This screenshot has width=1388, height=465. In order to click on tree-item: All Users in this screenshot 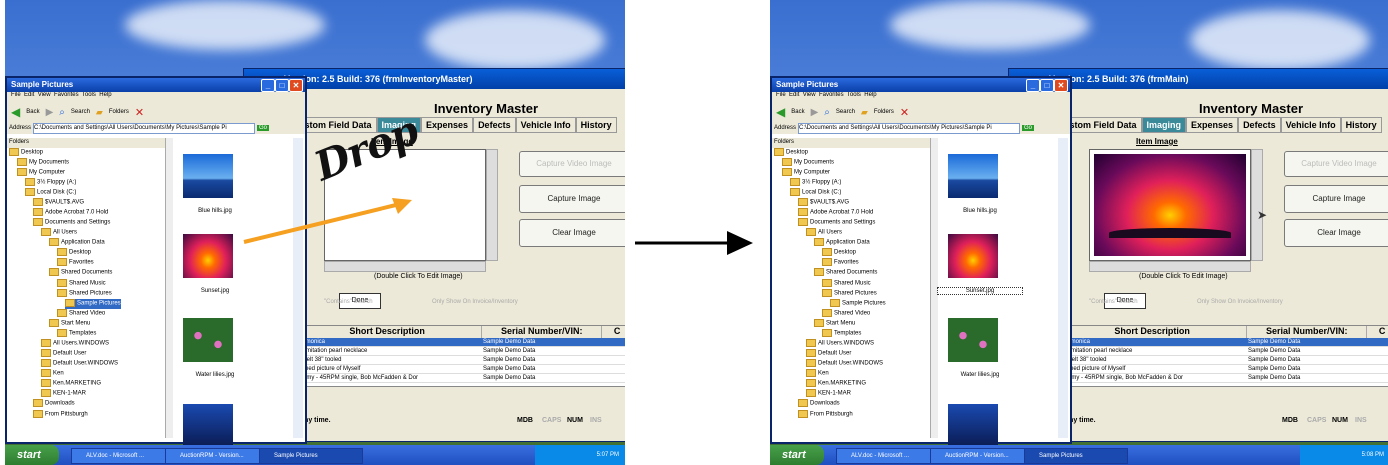, I will do `click(852, 233)`.